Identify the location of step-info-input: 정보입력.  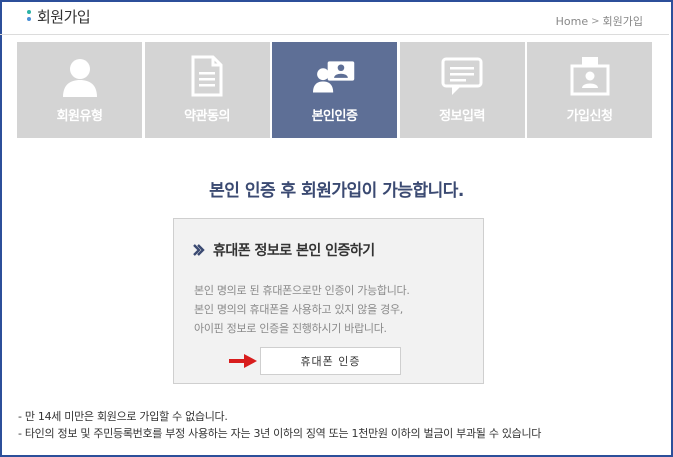
(462, 90).